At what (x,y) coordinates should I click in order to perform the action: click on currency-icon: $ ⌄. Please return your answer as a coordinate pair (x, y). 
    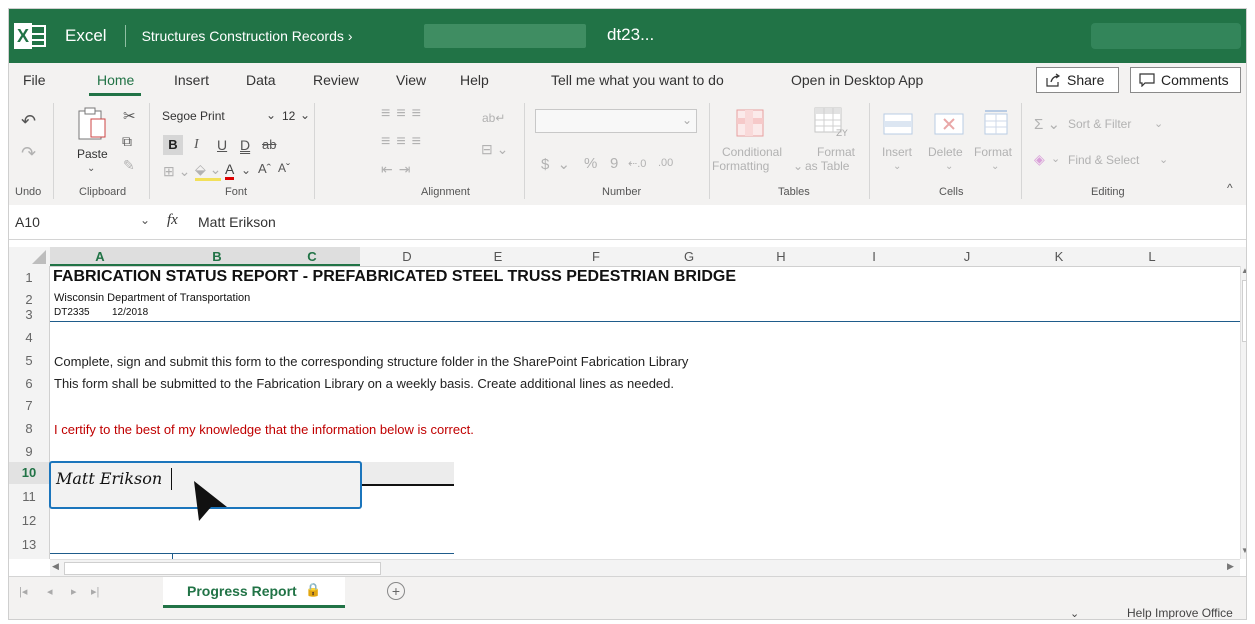
    Looking at the image, I should click on (556, 164).